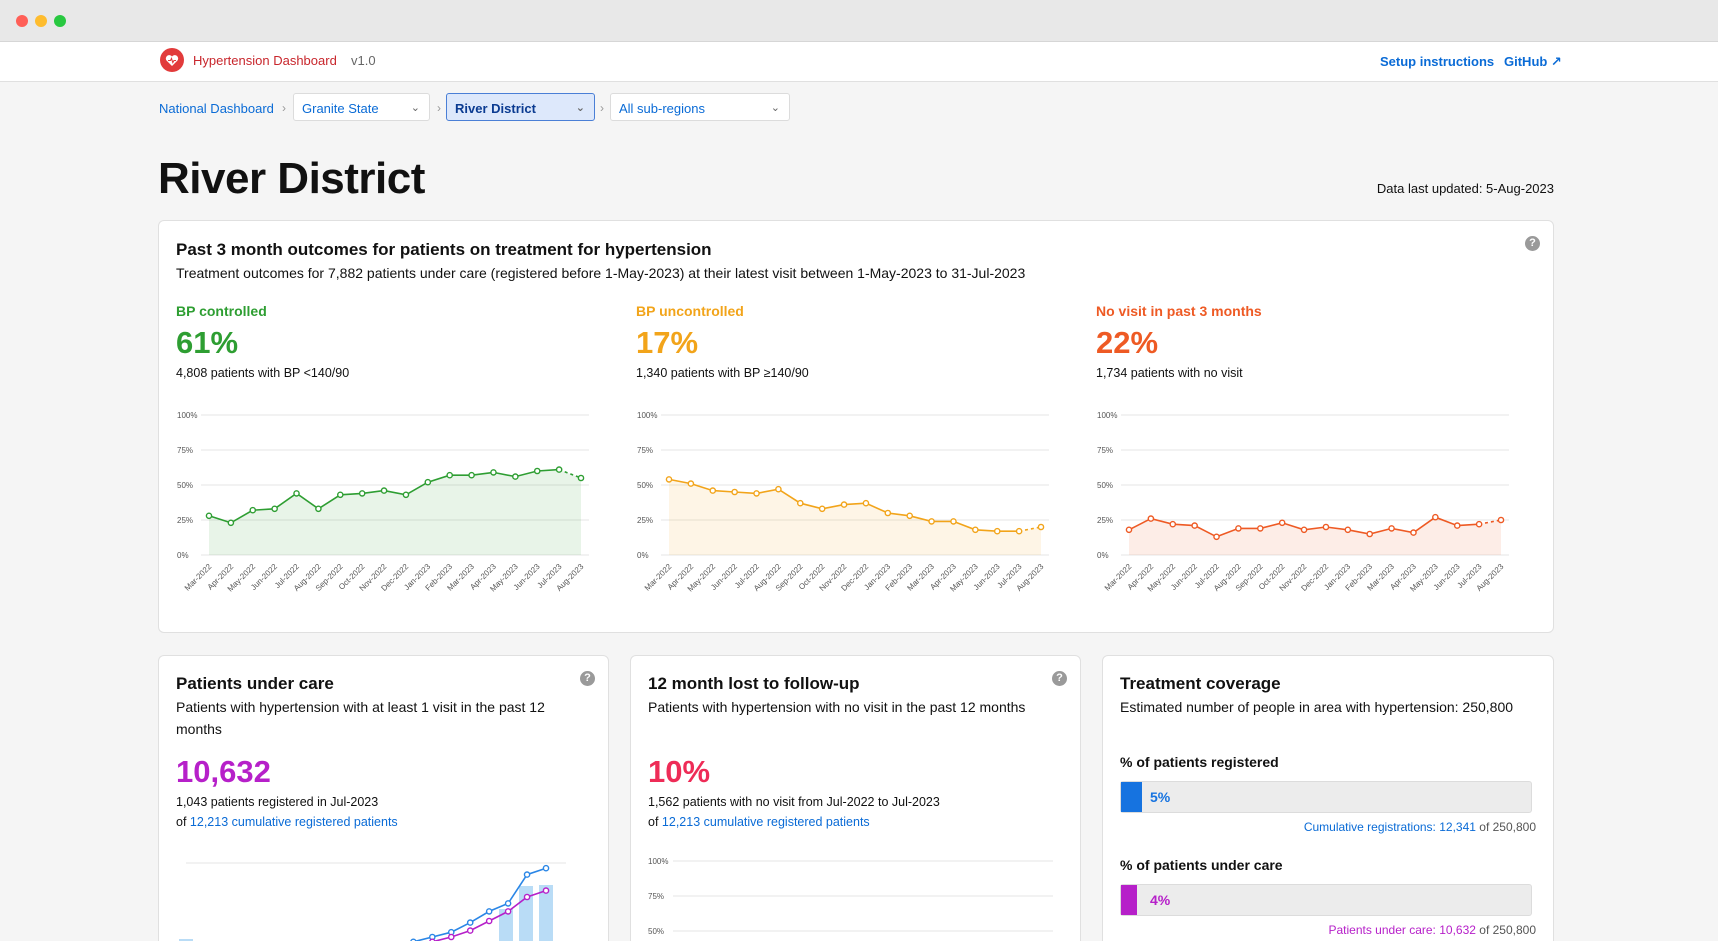 The height and width of the screenshot is (941, 1718). Describe the element at coordinates (1507, 930) in the screenshot. I see `under-care-note-total: of 250,800` at that location.